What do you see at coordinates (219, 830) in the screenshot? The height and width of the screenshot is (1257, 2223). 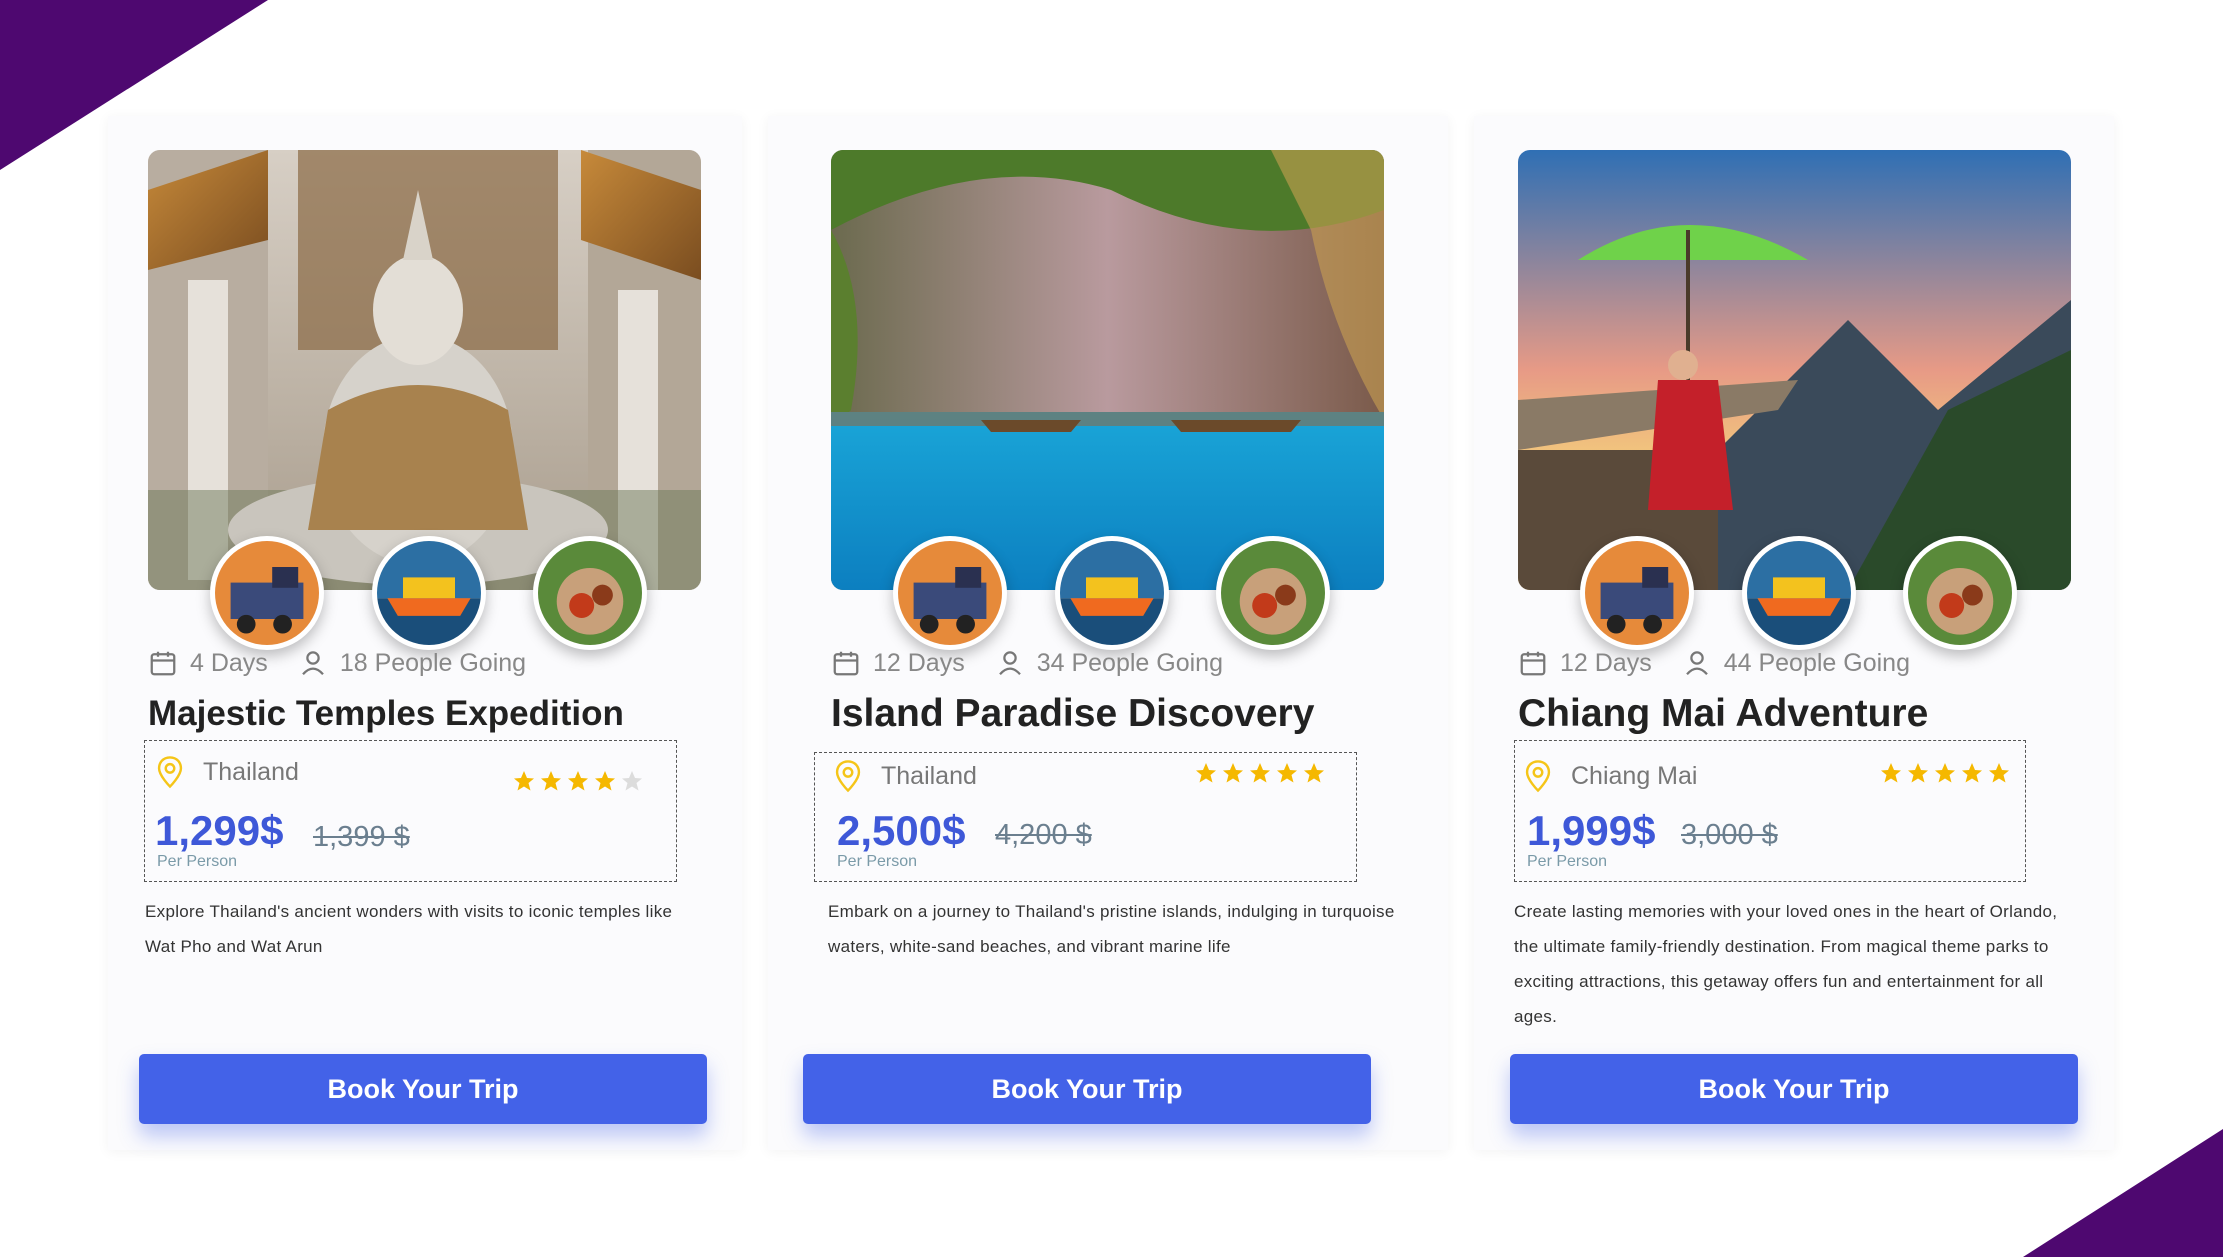 I see `price: 1,299$` at bounding box center [219, 830].